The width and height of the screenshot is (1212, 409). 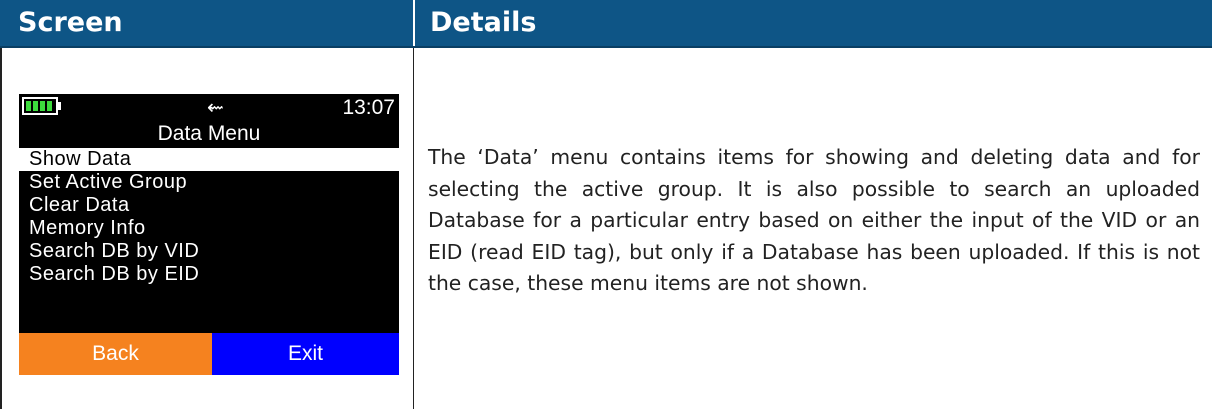 I want to click on back-softkey: Back, so click(x=115, y=354).